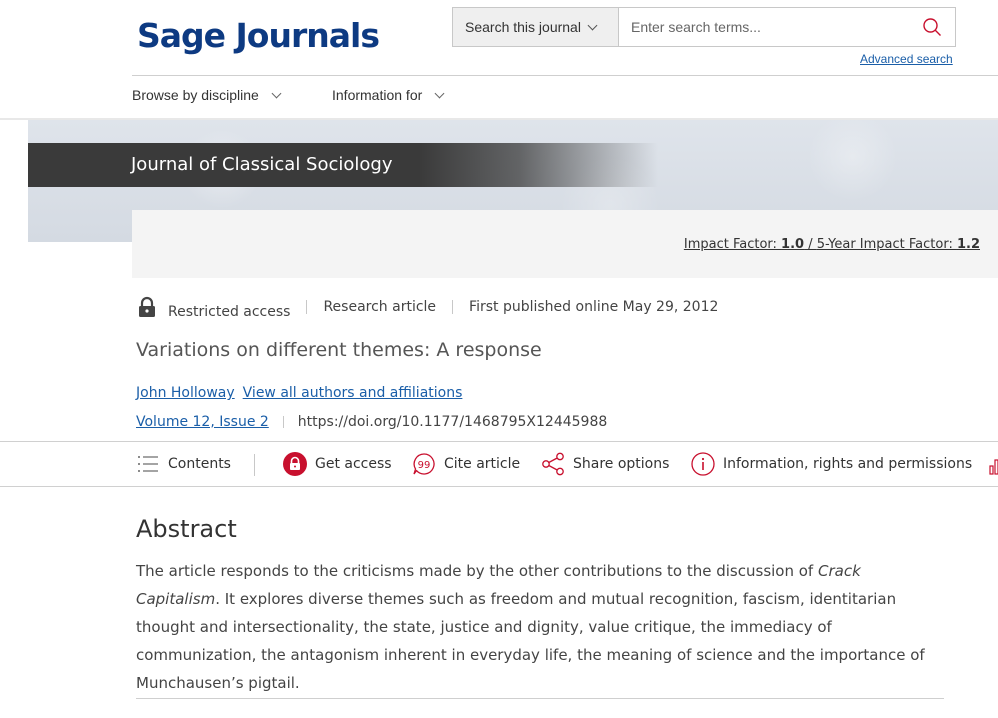  I want to click on information-rights-label: Information, rights and permissions, so click(848, 464).